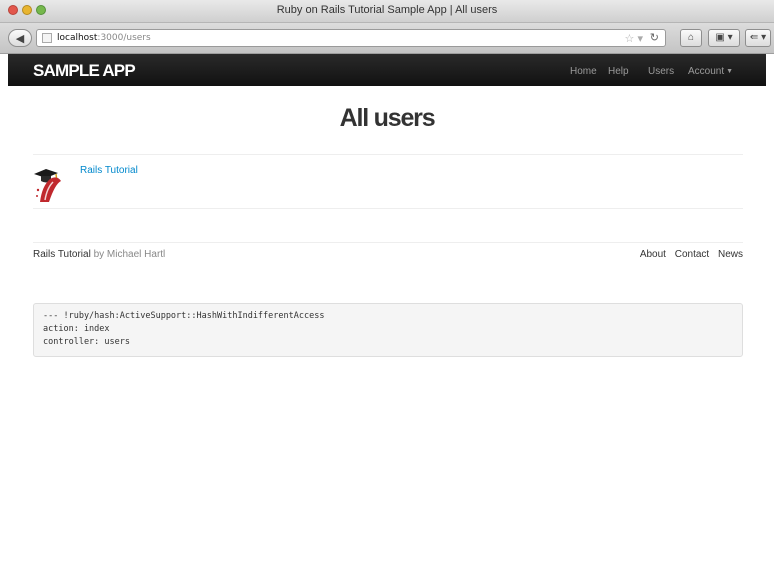 This screenshot has width=774, height=570. I want to click on back-arrow-icon: ◀, so click(20, 39).